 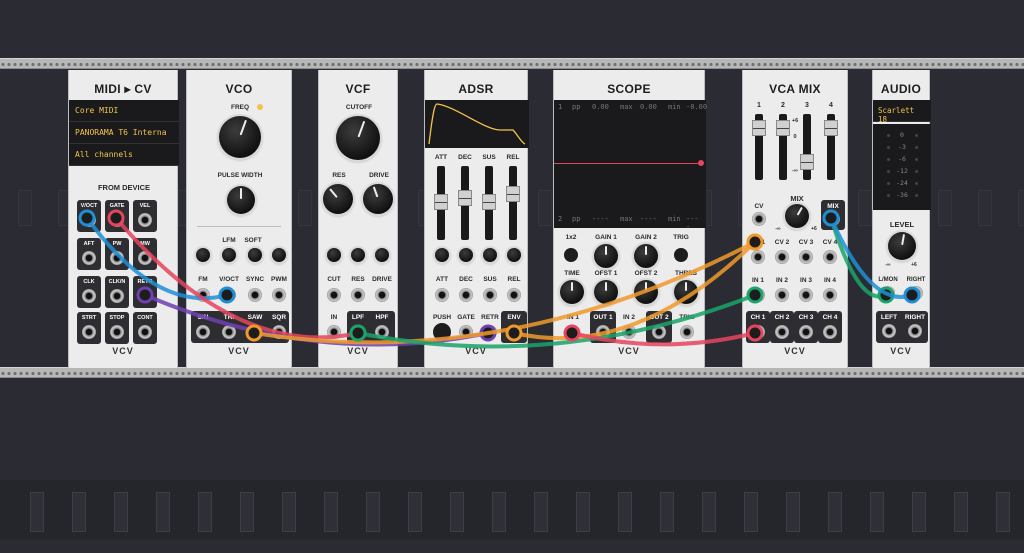 What do you see at coordinates (157, 258) in the screenshot?
I see `patch-cable-blue` at bounding box center [157, 258].